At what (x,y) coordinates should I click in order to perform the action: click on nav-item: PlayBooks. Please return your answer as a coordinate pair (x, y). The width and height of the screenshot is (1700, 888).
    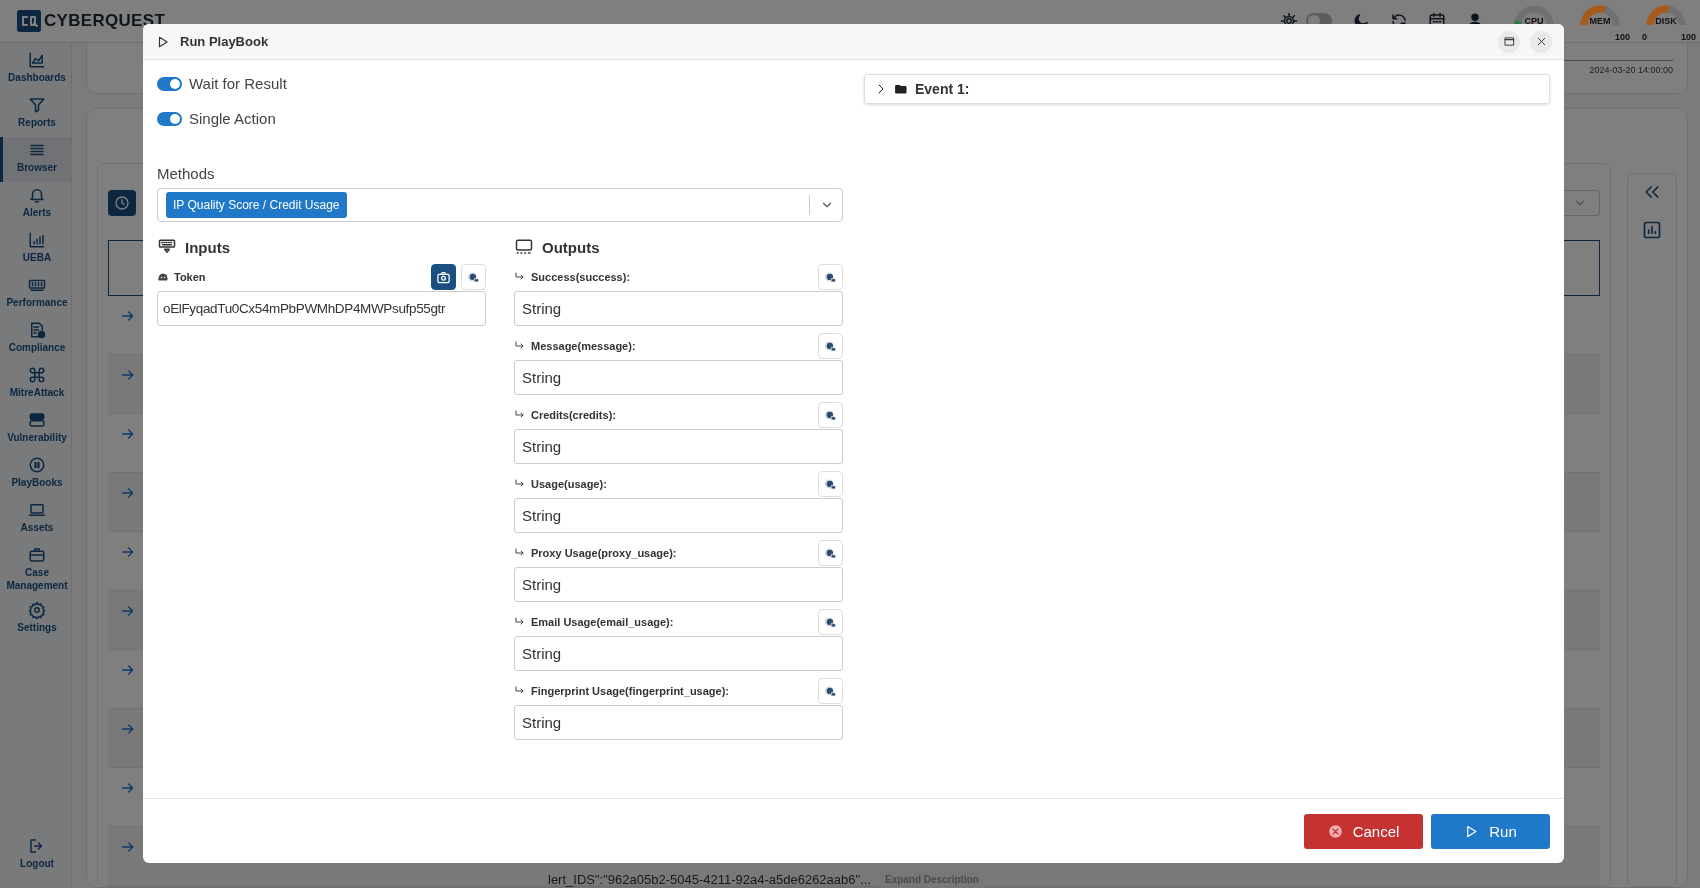
    Looking at the image, I should click on (35, 474).